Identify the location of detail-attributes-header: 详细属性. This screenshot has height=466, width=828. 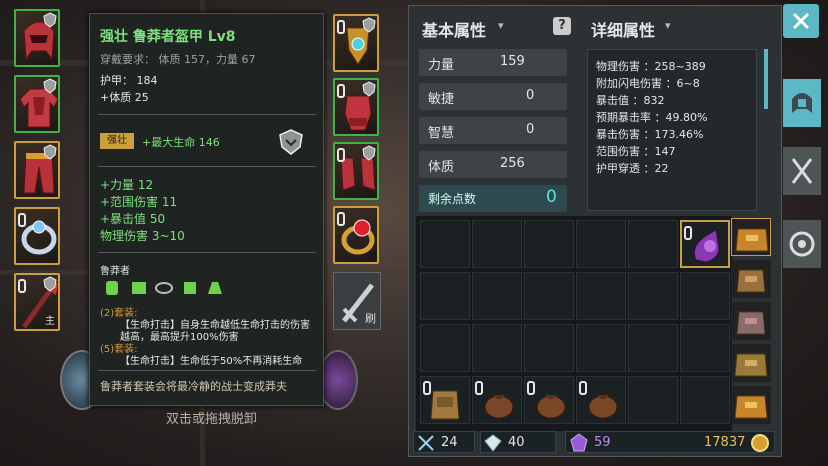
(623, 30).